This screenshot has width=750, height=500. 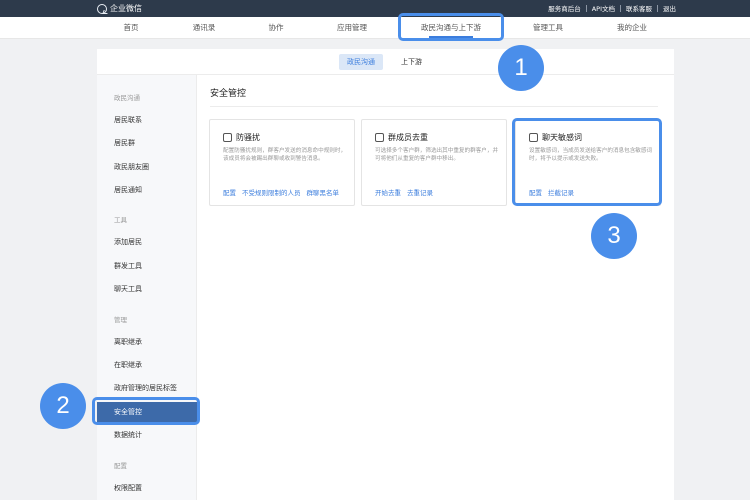 What do you see at coordinates (385, 62) in the screenshot?
I see `sub-tabs: 政民沟通 上下游` at bounding box center [385, 62].